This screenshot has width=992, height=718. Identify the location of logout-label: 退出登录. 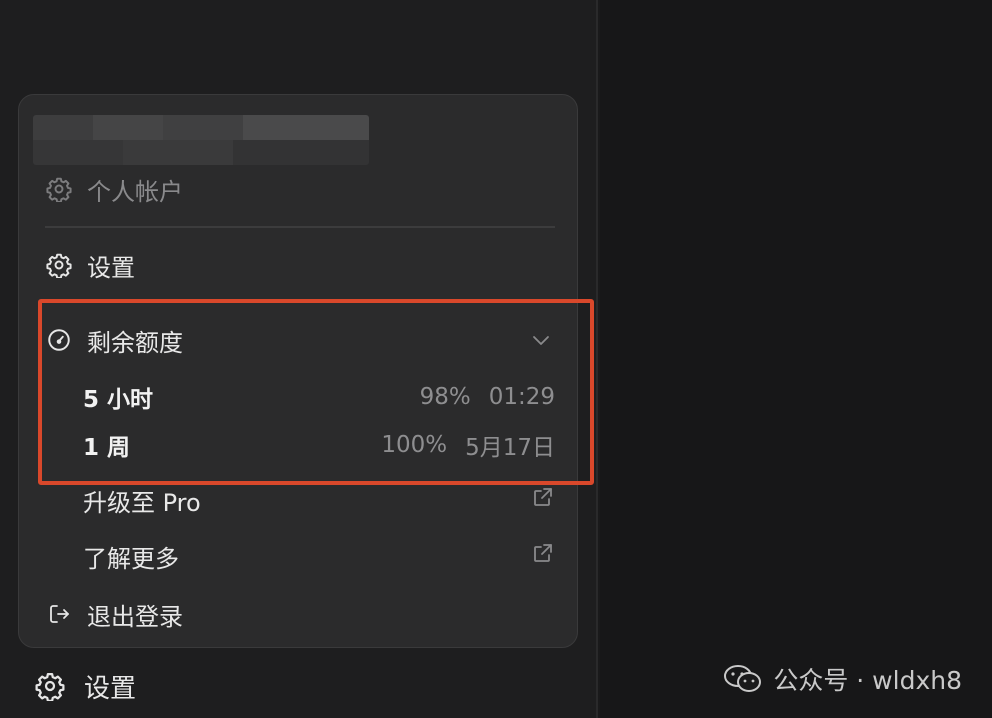
(135, 616).